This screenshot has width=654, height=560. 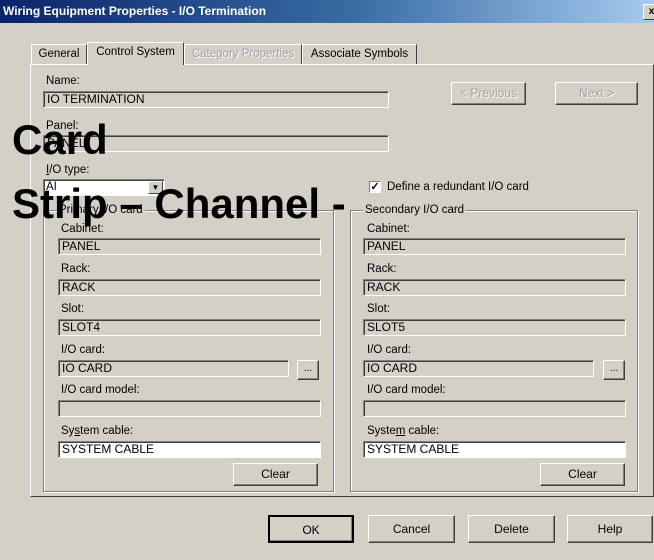 I want to click on secondary-system-cable-label: System cable:, so click(x=403, y=431).